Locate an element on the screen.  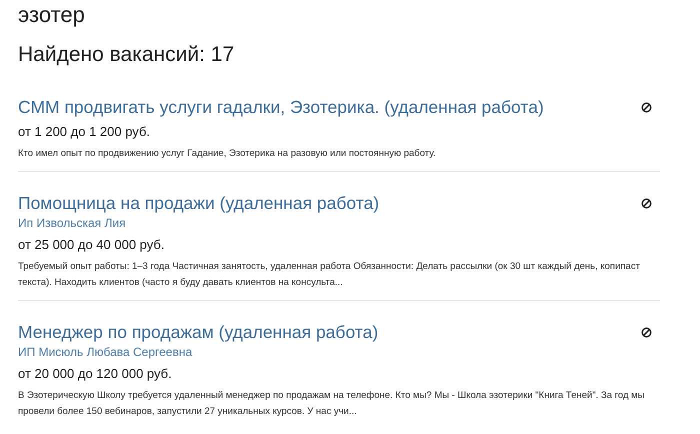
salary: от 25 000 до 40 000 руб. is located at coordinates (92, 245).